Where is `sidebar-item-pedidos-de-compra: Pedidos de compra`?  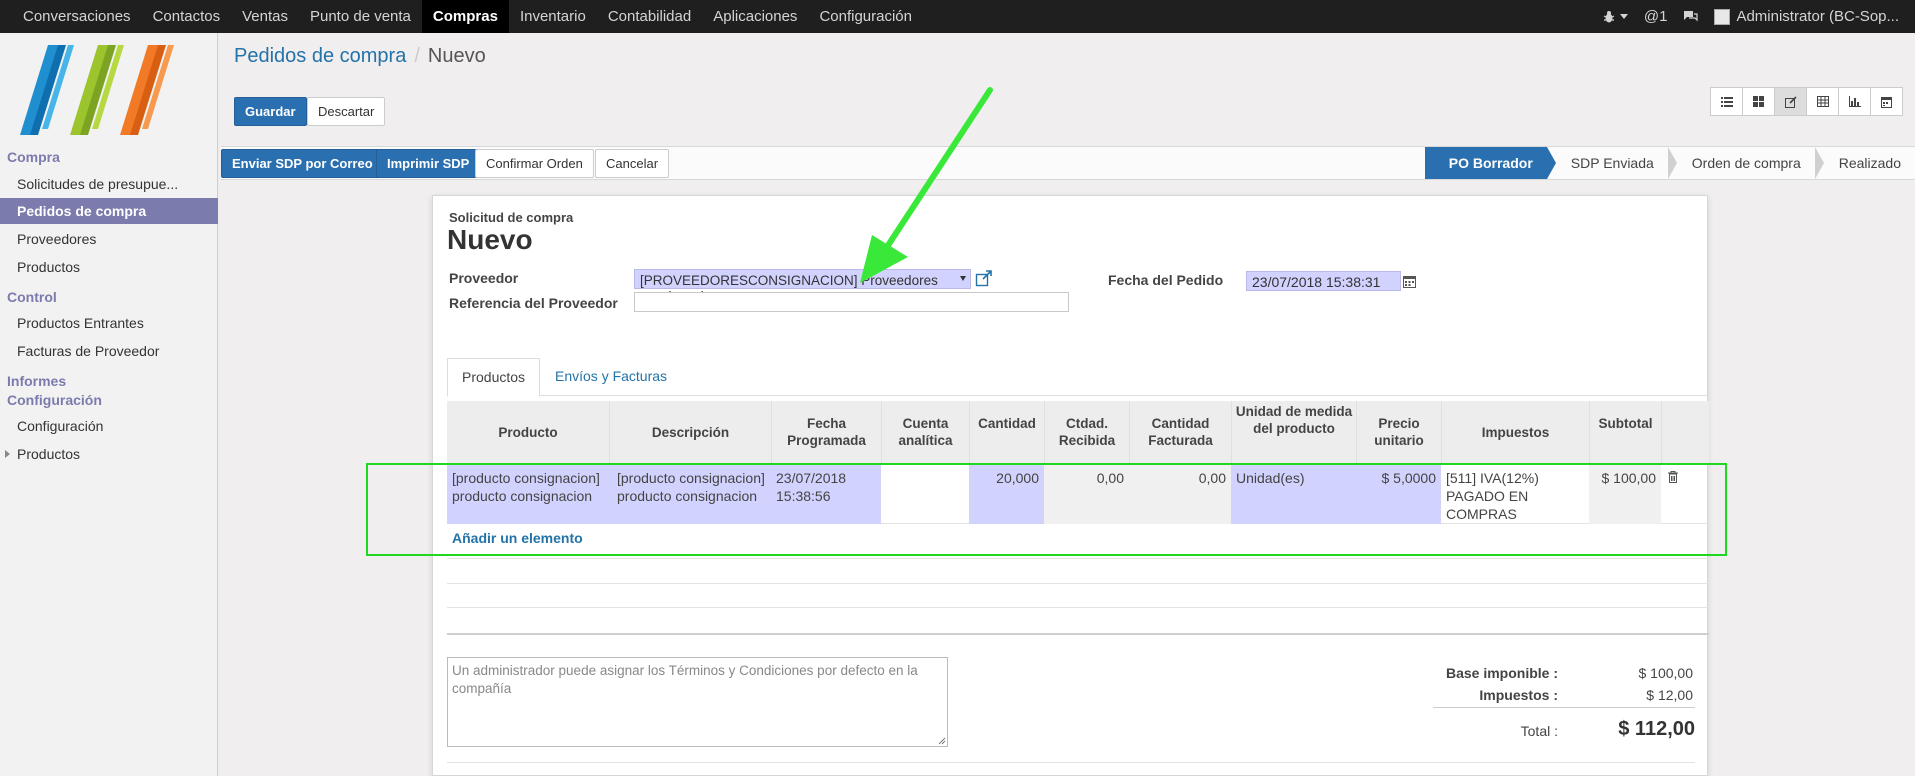
sidebar-item-pedidos-de-compra: Pedidos de compra is located at coordinates (109, 211).